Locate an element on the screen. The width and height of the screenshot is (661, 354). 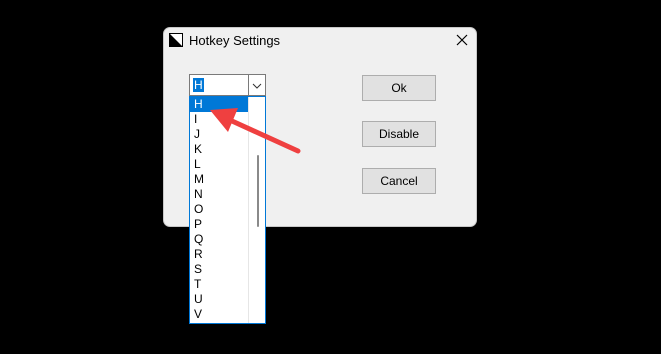
list-item-v: V is located at coordinates (219, 314).